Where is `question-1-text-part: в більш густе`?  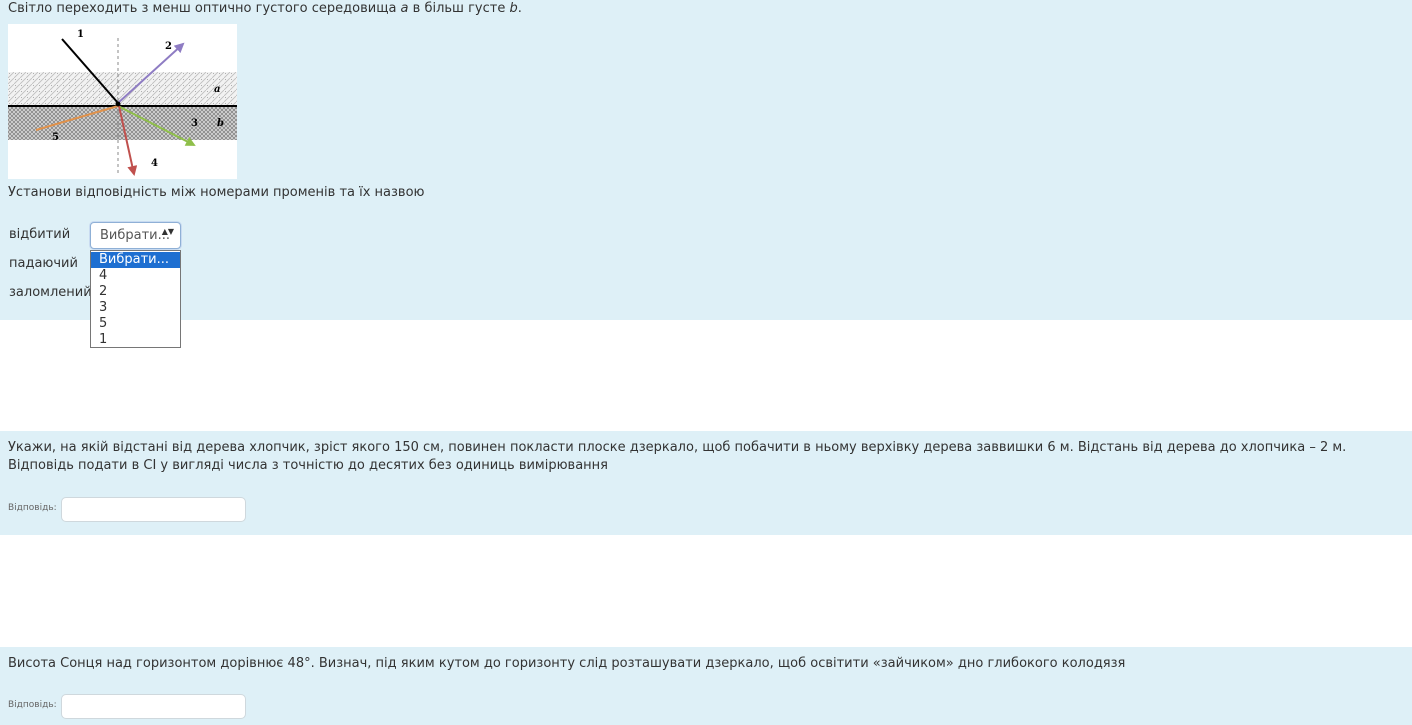 question-1-text-part: в більш густе is located at coordinates (459, 8).